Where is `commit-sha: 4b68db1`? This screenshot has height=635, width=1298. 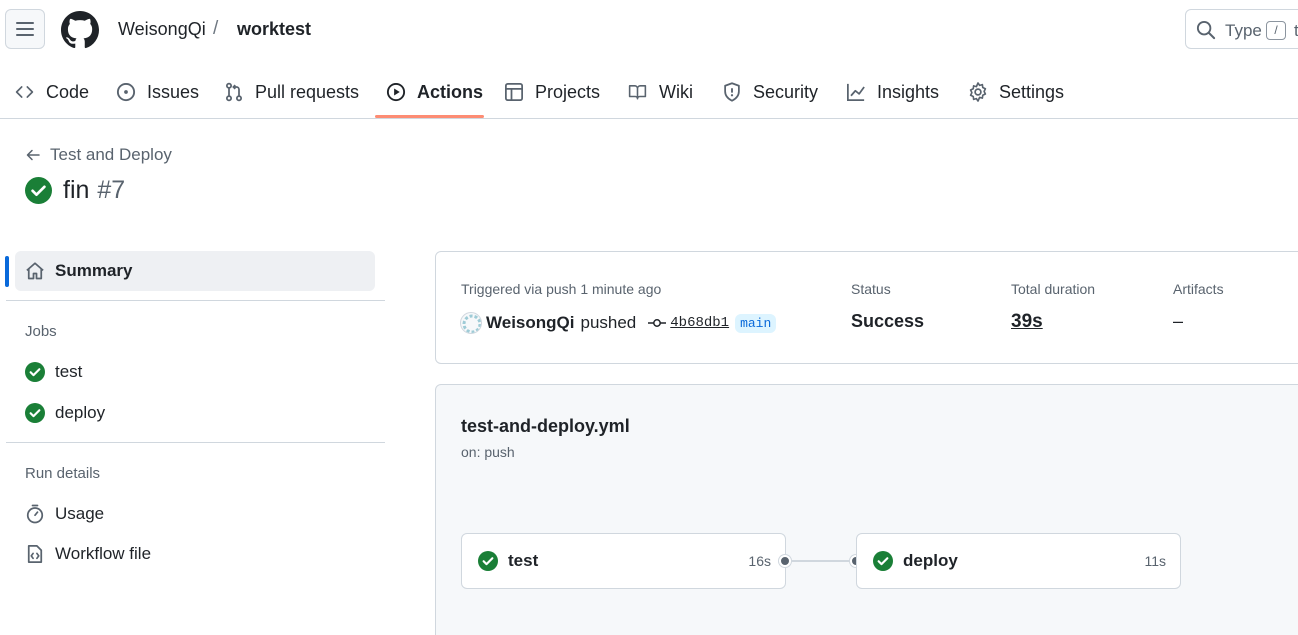 commit-sha: 4b68db1 is located at coordinates (700, 323).